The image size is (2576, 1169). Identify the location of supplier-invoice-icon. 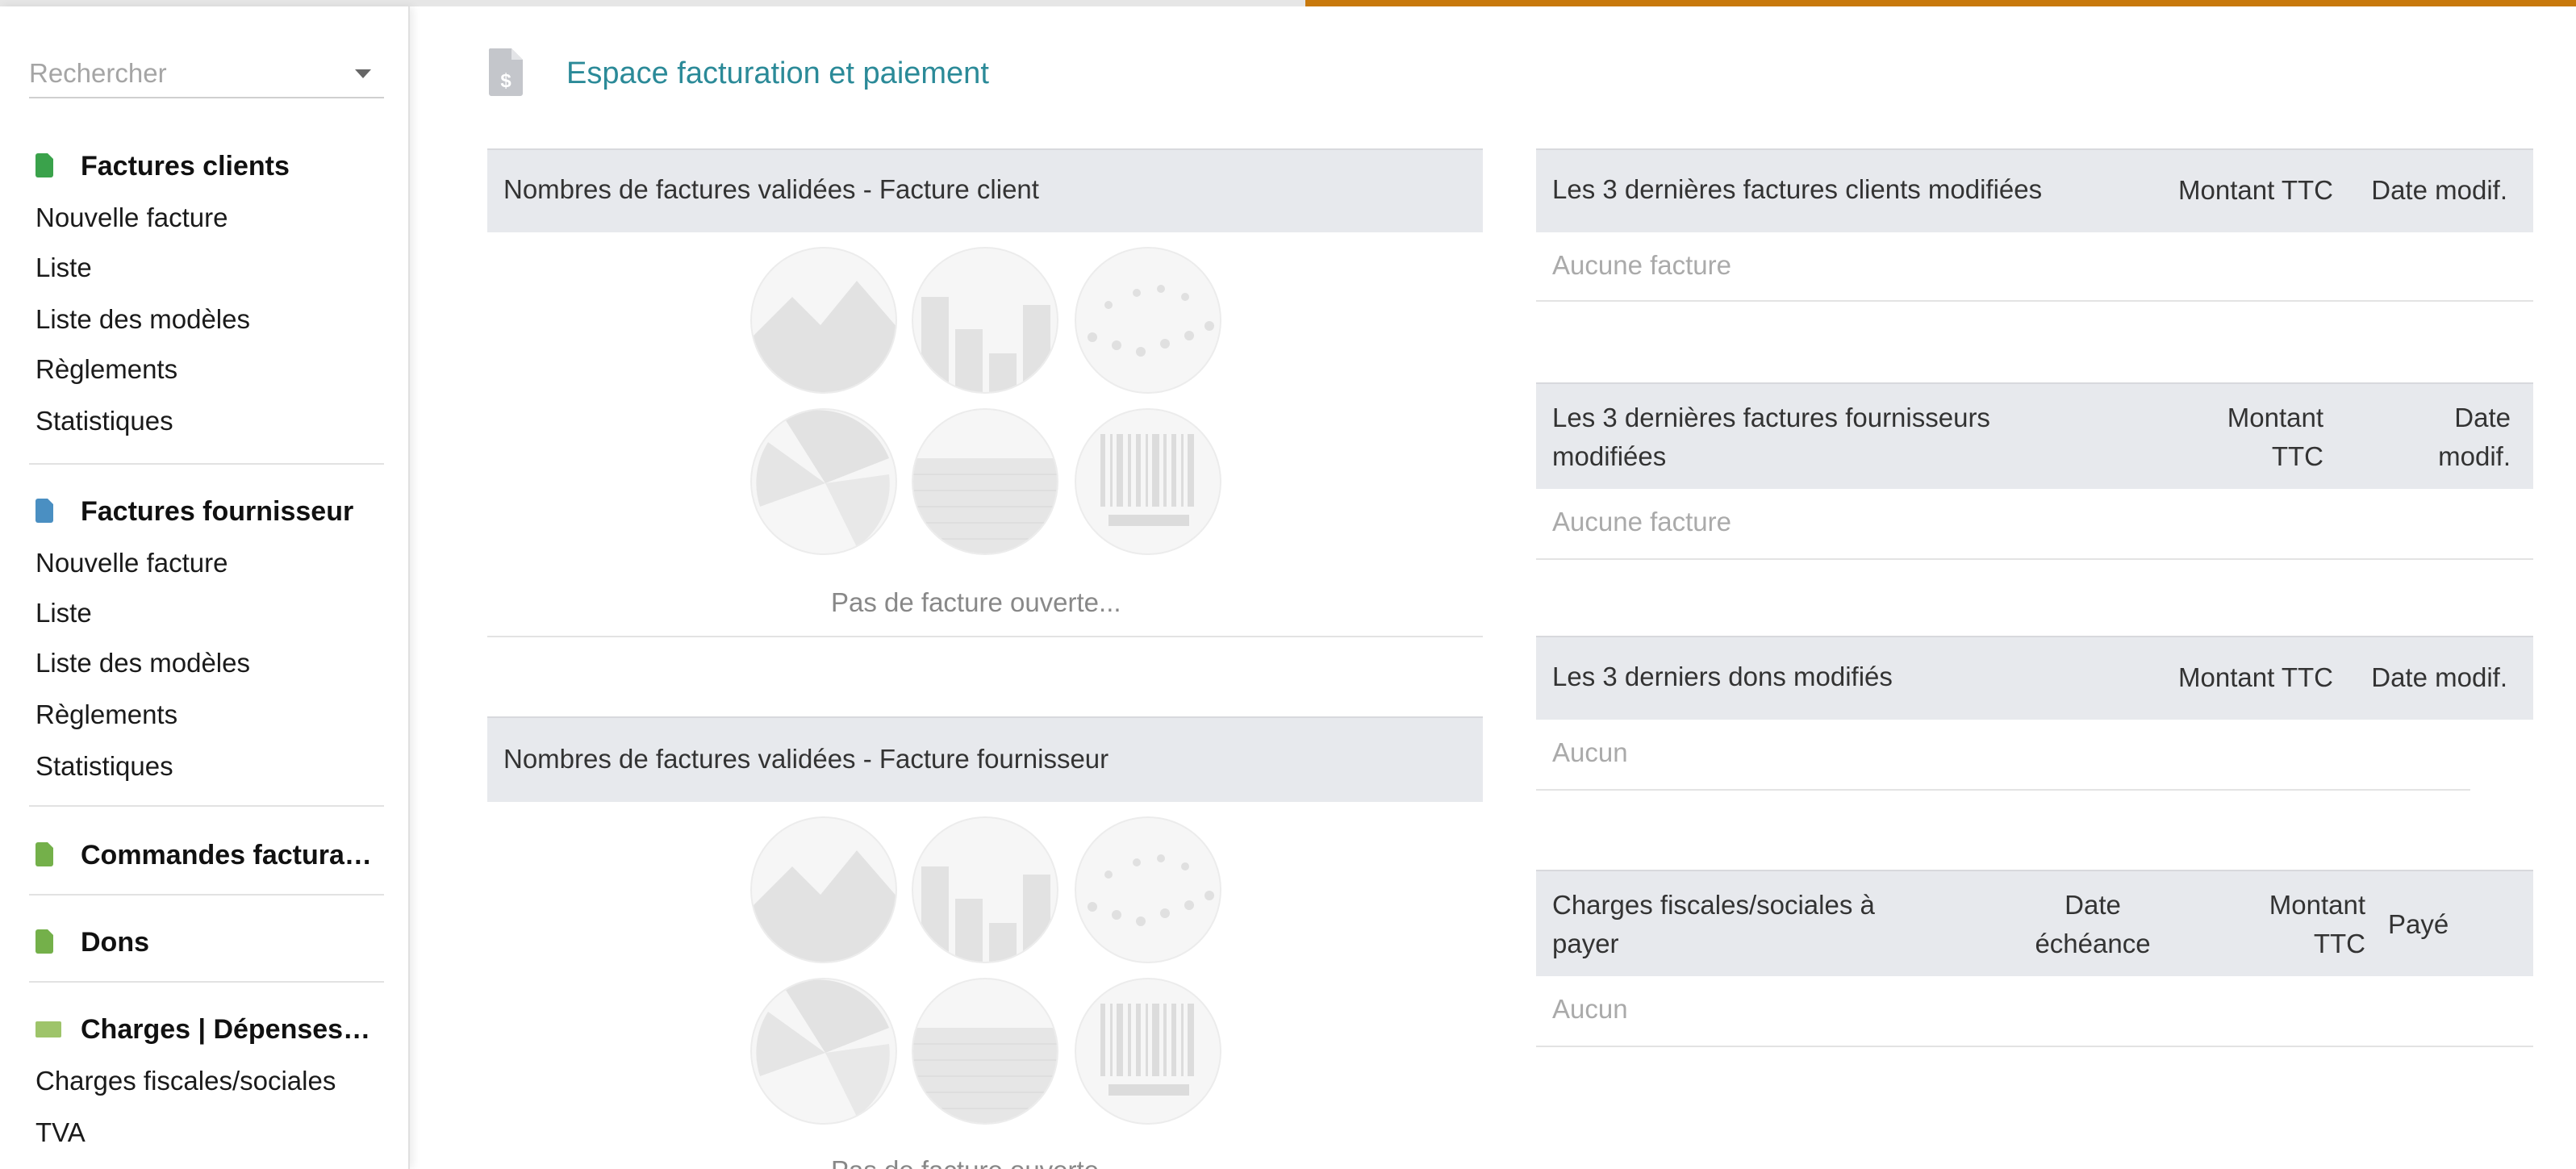
(45, 511).